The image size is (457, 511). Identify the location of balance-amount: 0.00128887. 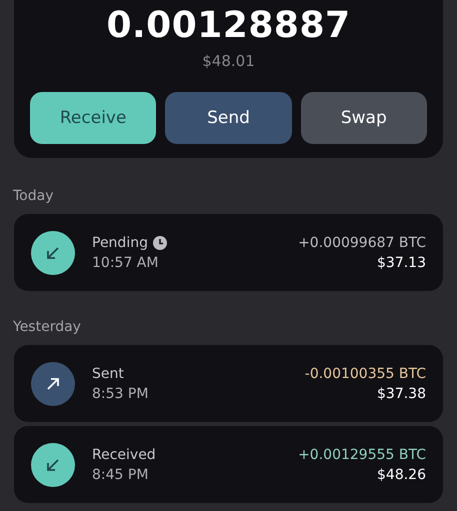
(228, 26).